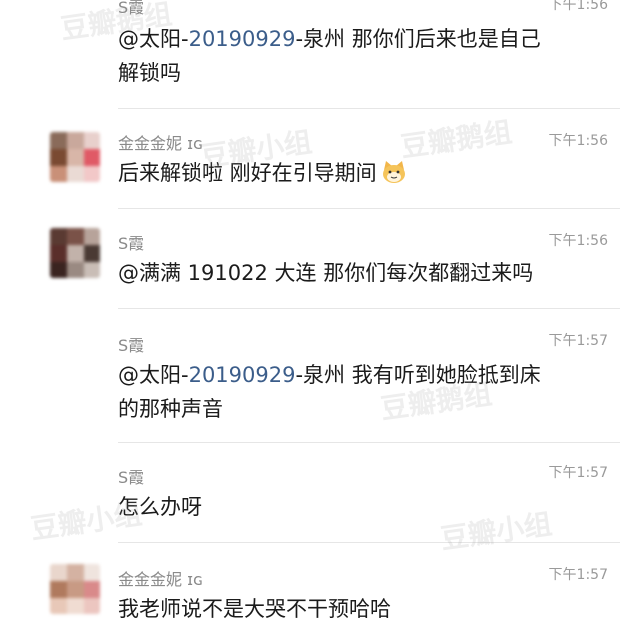 This screenshot has height=644, width=640. I want to click on message-text: 怎么办呀, so click(160, 507).